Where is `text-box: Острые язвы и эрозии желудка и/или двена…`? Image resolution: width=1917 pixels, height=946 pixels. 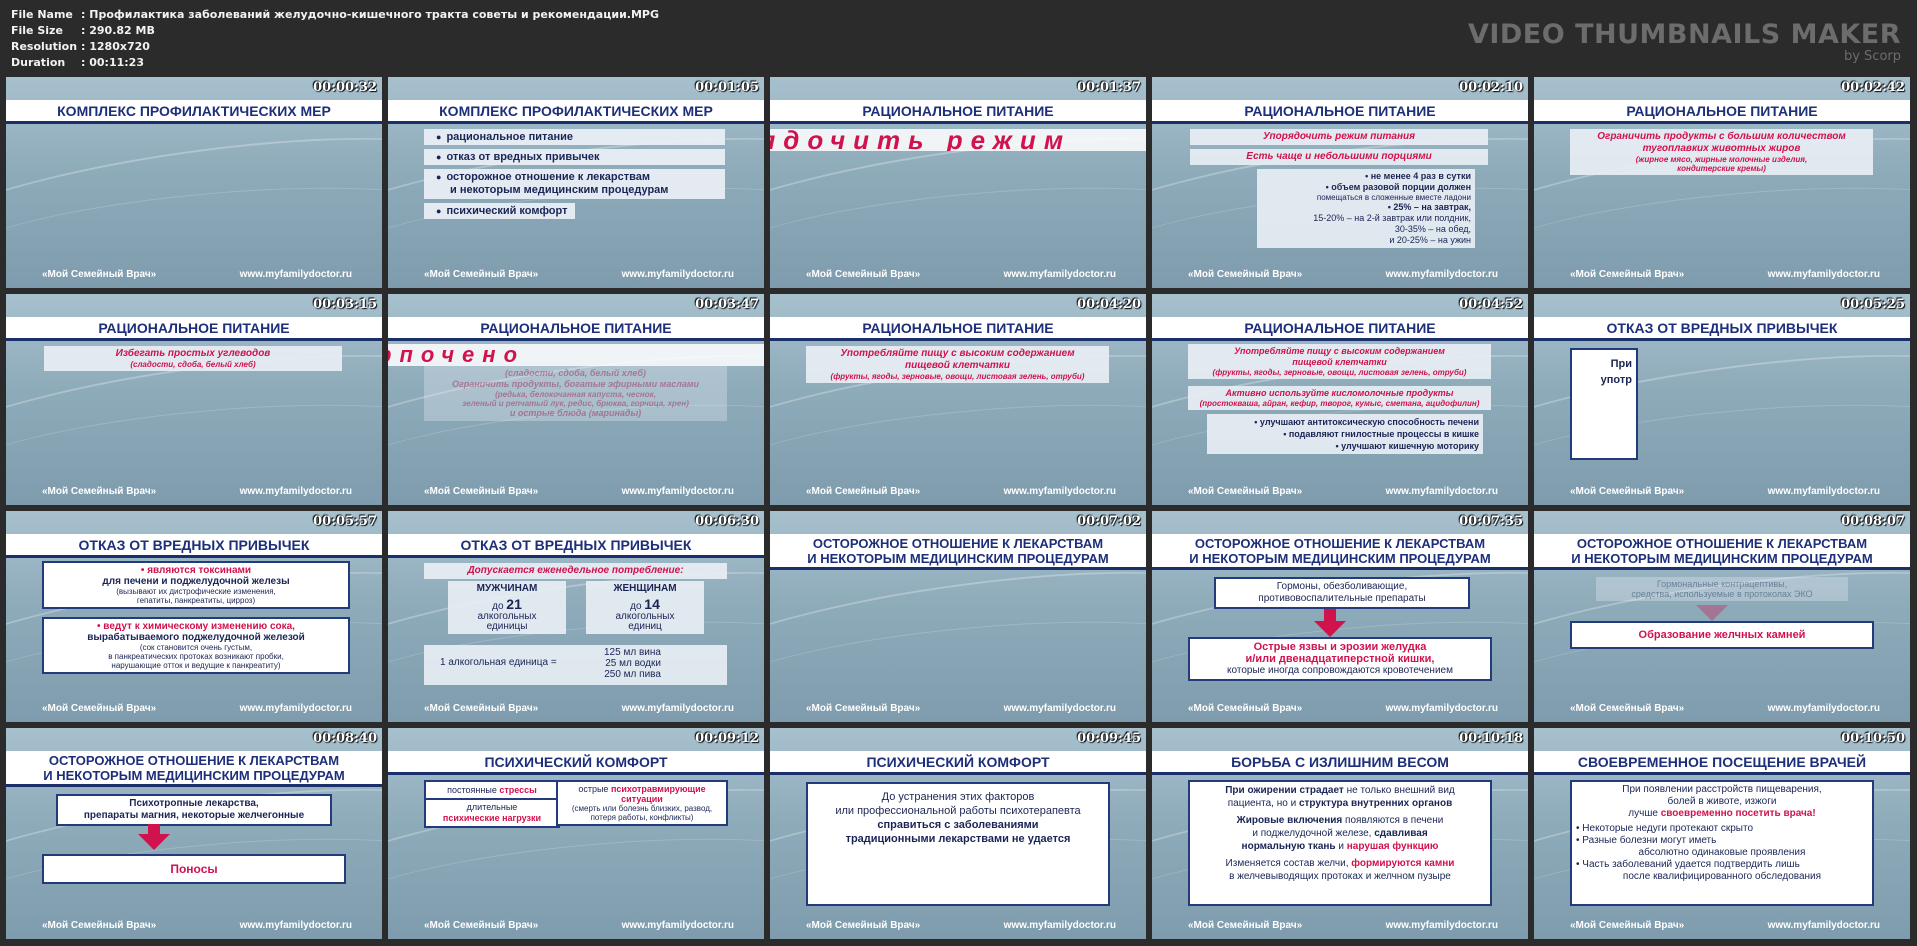 text-box: Острые язвы и эрозии желудка и/или двена… is located at coordinates (1340, 659).